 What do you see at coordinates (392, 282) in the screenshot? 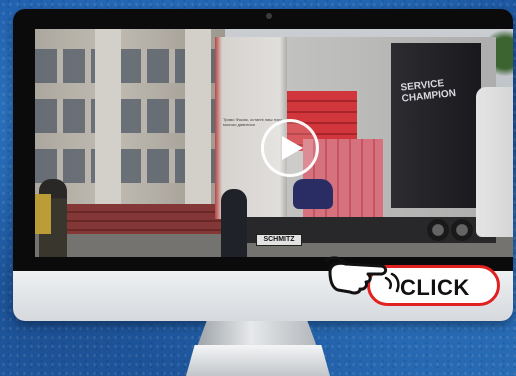
I see `click-sparkle-icon` at bounding box center [392, 282].